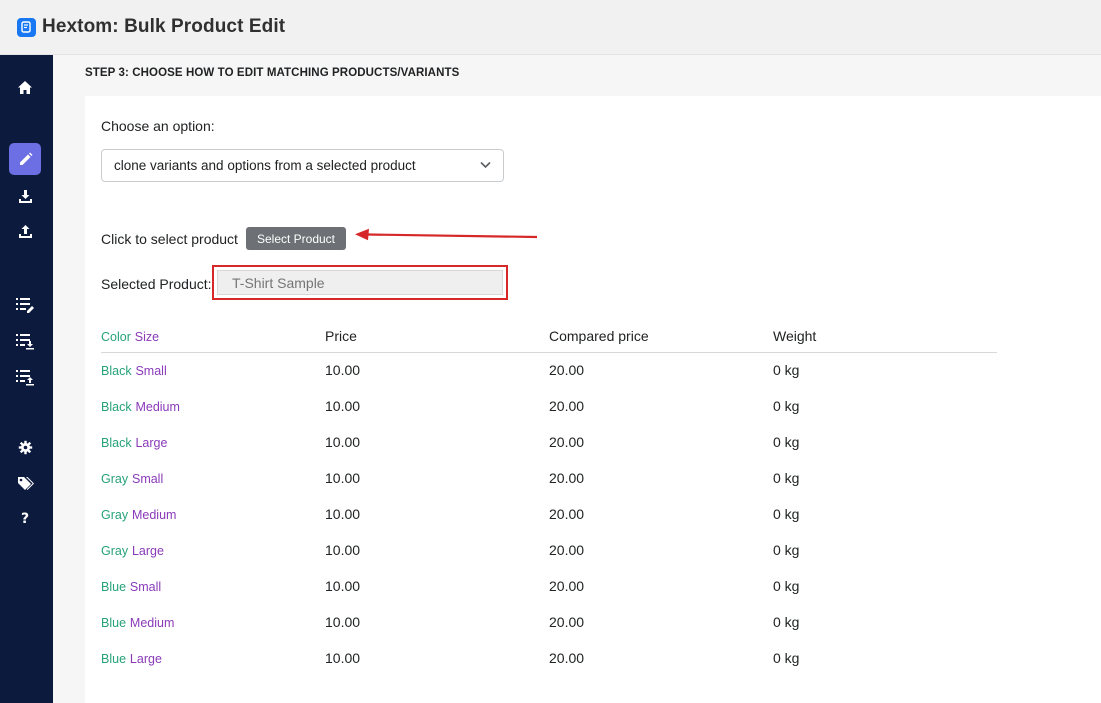  I want to click on sidebar-item-edit-history, so click(25, 305).